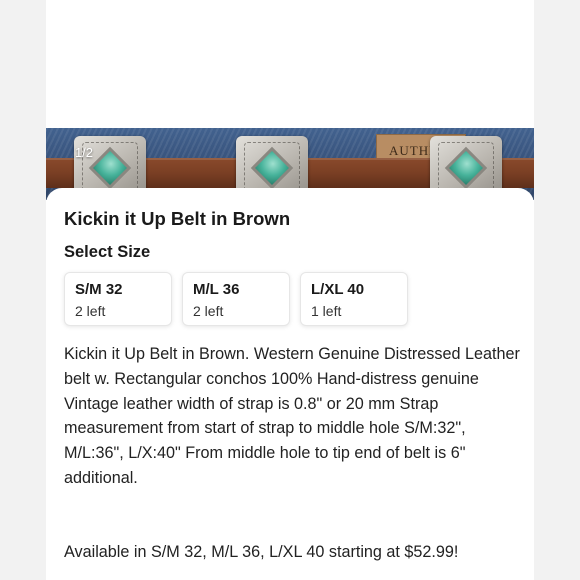  I want to click on size-label: S/M 32, so click(99, 289).